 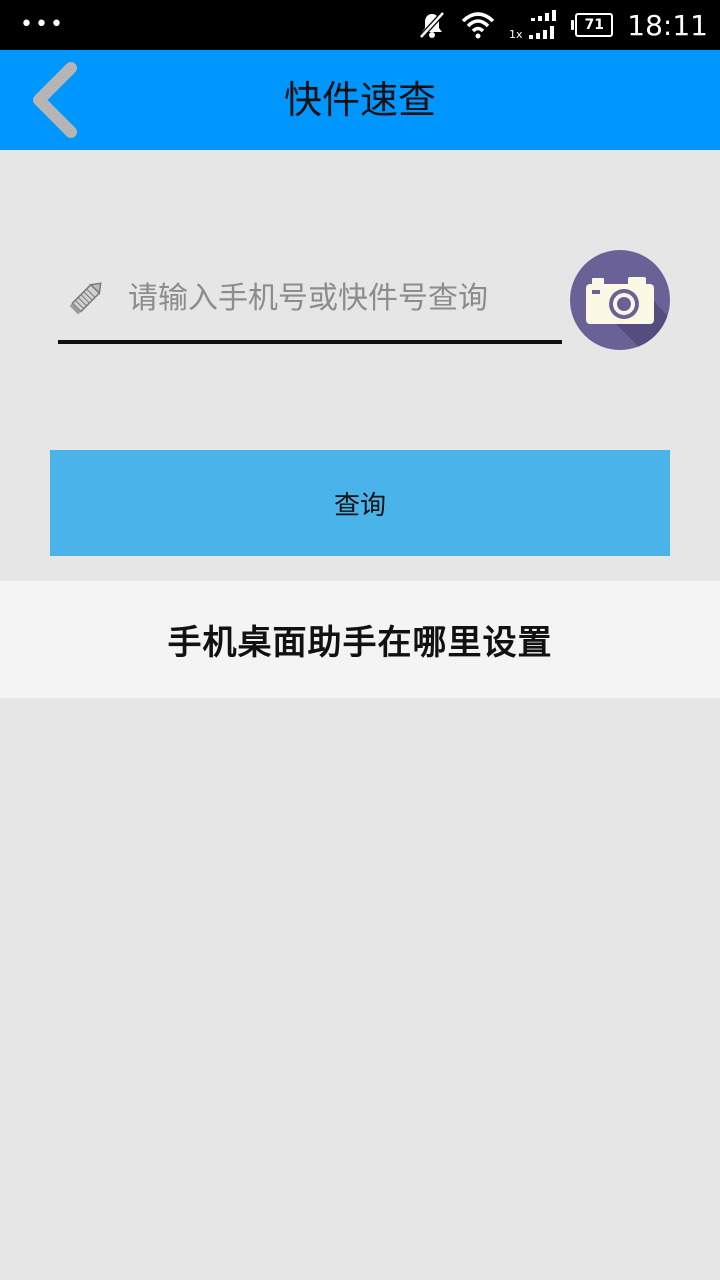 I want to click on help-link: 手机桌面助手在哪里设置, so click(x=360, y=639).